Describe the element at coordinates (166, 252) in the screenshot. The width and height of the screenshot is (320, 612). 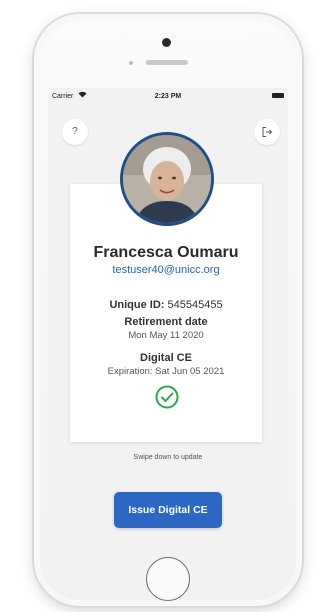
I see `user-name: Francesca Oumaru` at that location.